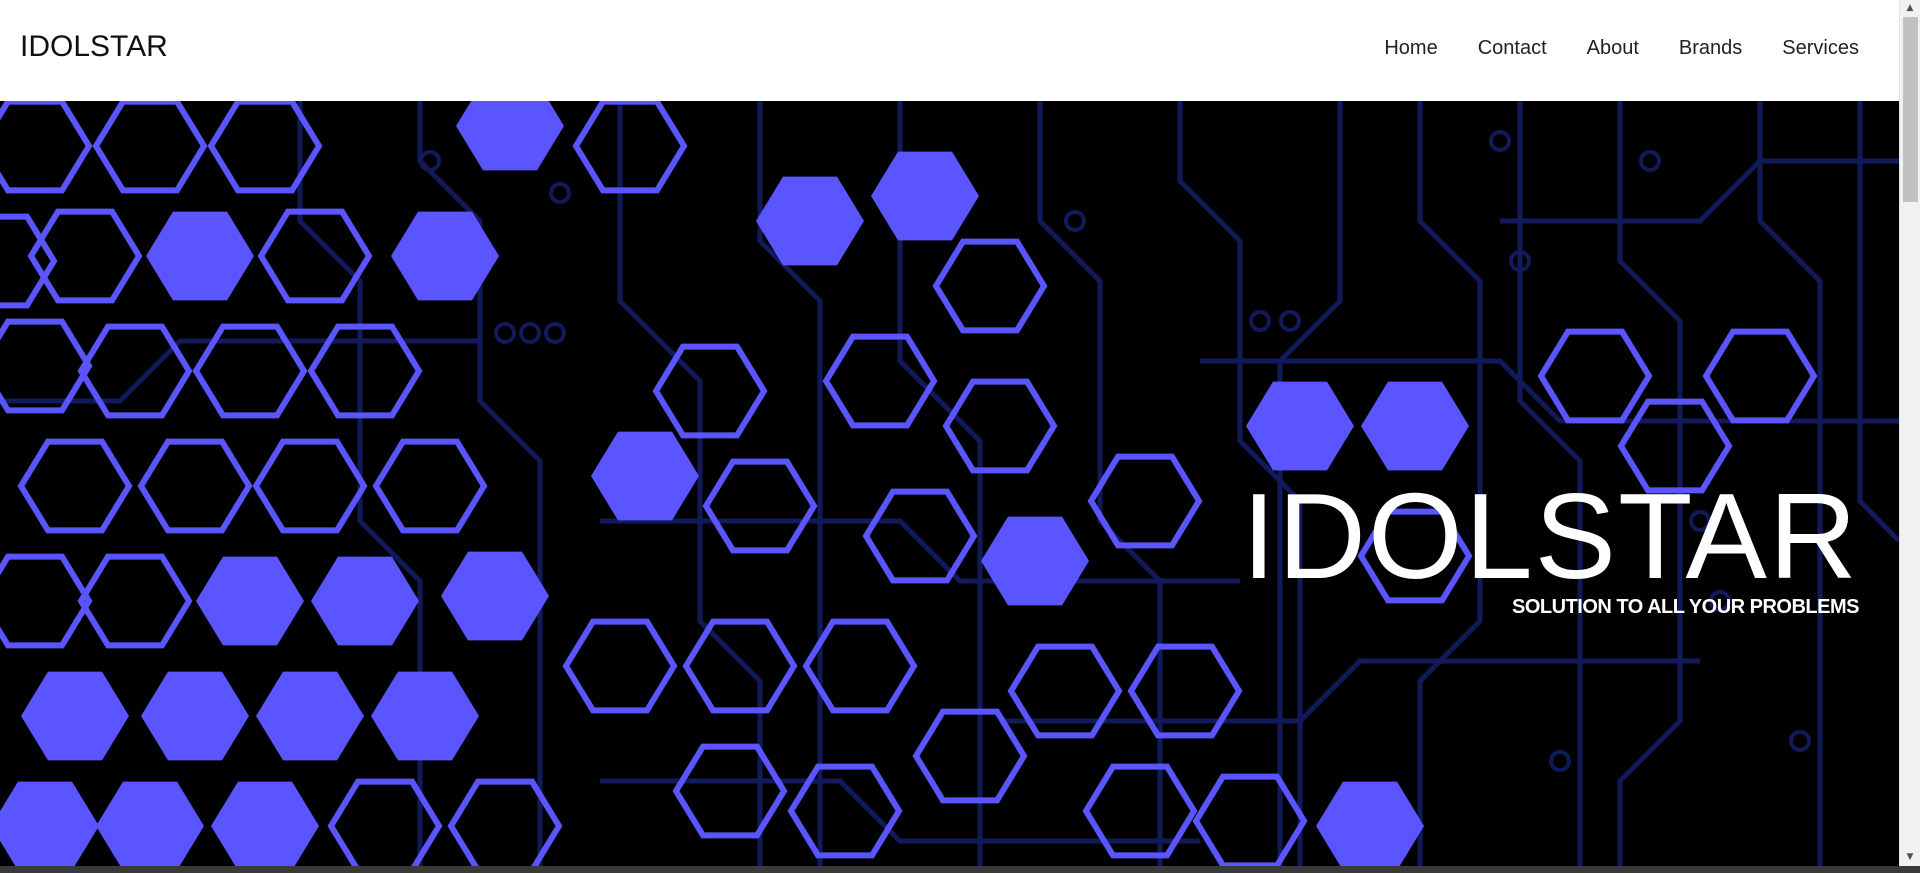 The width and height of the screenshot is (1920, 873). What do you see at coordinates (1685, 607) in the screenshot?
I see `hero-subtitle: SOLUTION TO ALL YOUR PROBLEMS` at bounding box center [1685, 607].